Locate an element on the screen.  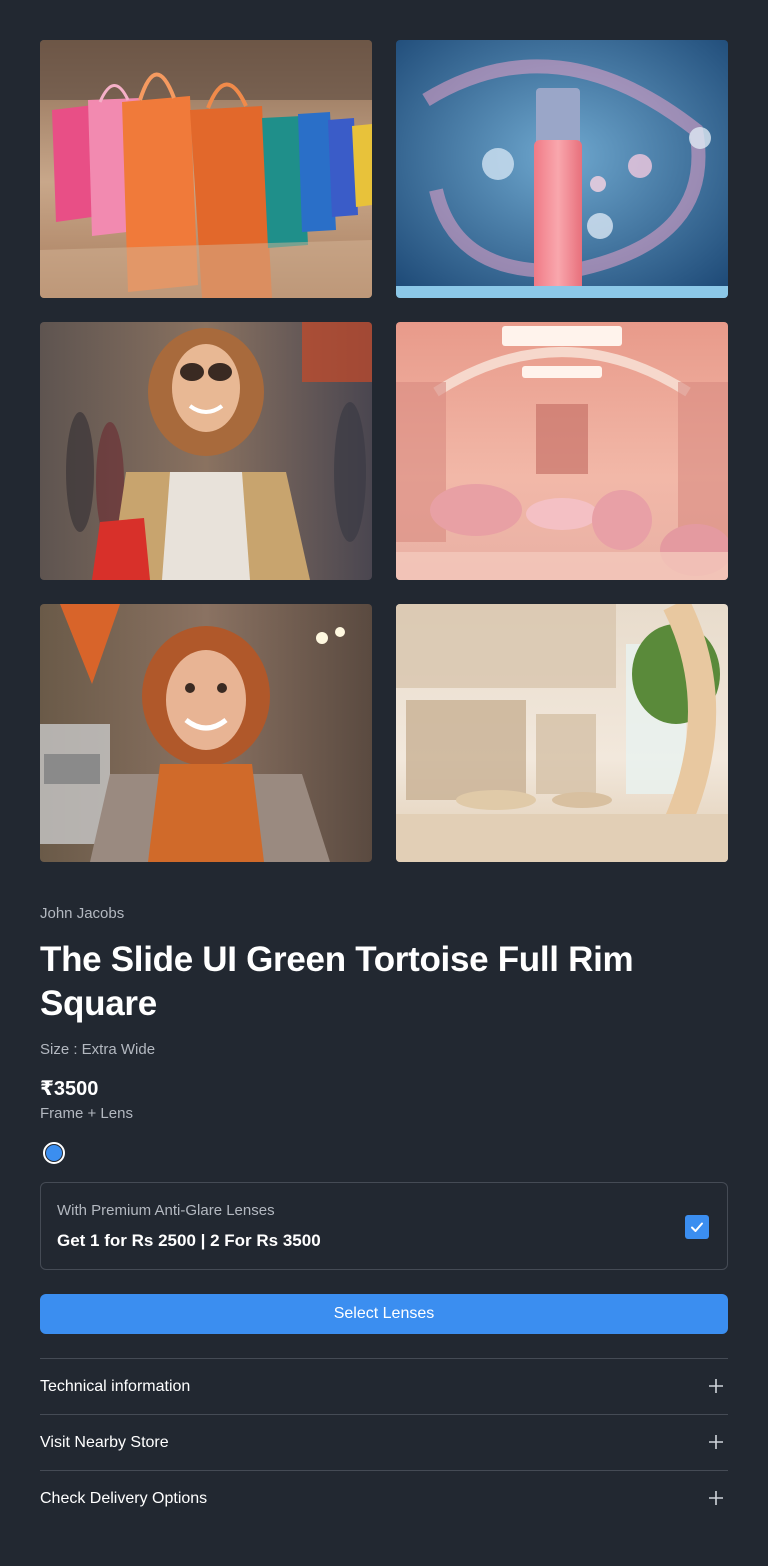
swatch-dot is located at coordinates (54, 1153).